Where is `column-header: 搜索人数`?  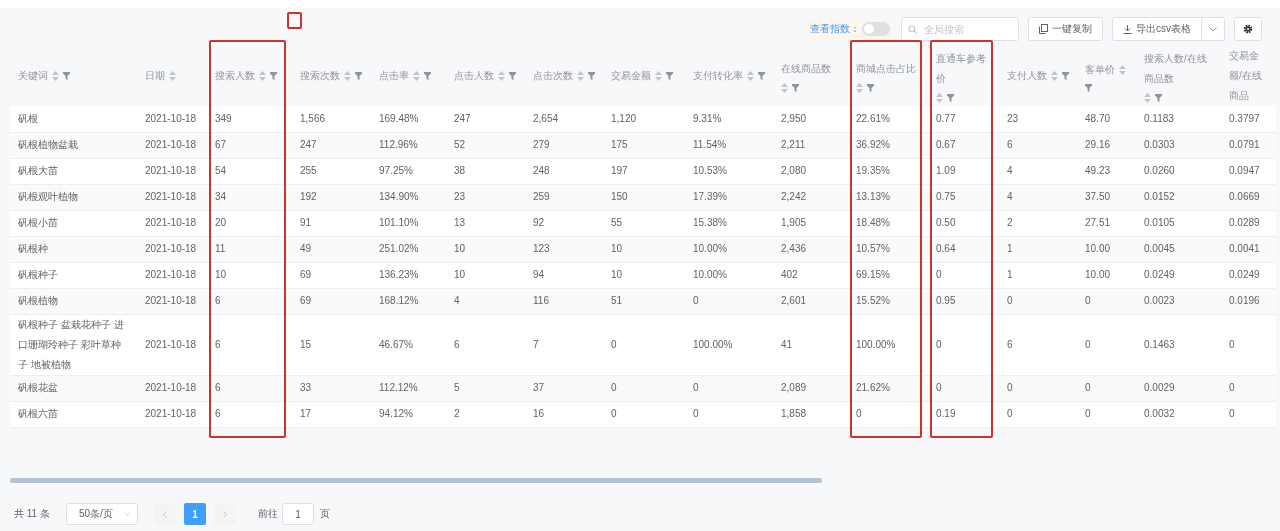
column-header: 搜索人数 is located at coordinates (235, 76).